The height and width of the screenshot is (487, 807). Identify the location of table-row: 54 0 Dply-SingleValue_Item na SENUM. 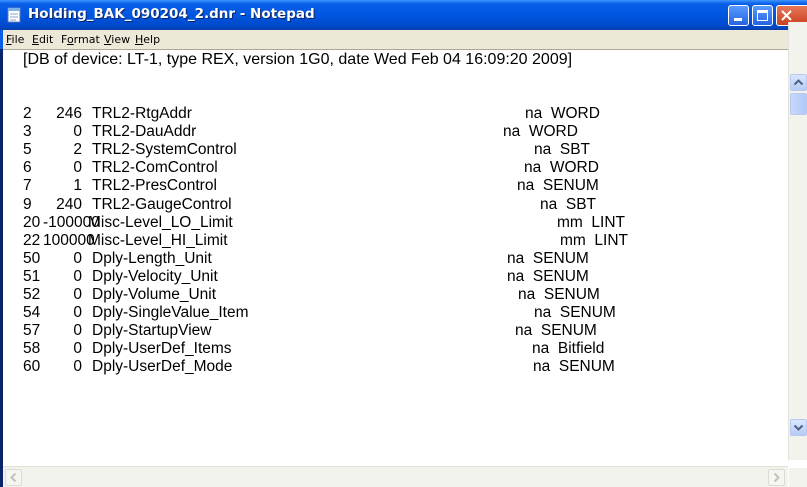
(393, 313).